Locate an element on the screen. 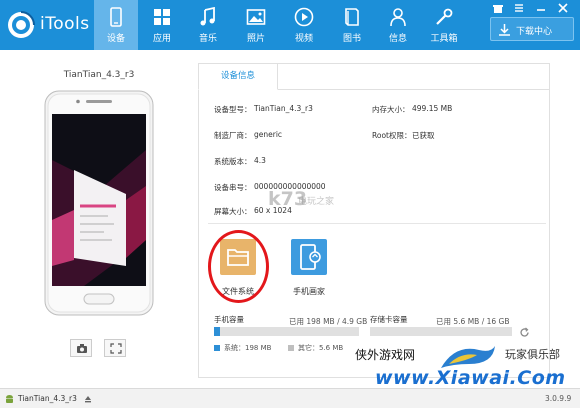  resolution-key: 屏幕大小： is located at coordinates (233, 211).